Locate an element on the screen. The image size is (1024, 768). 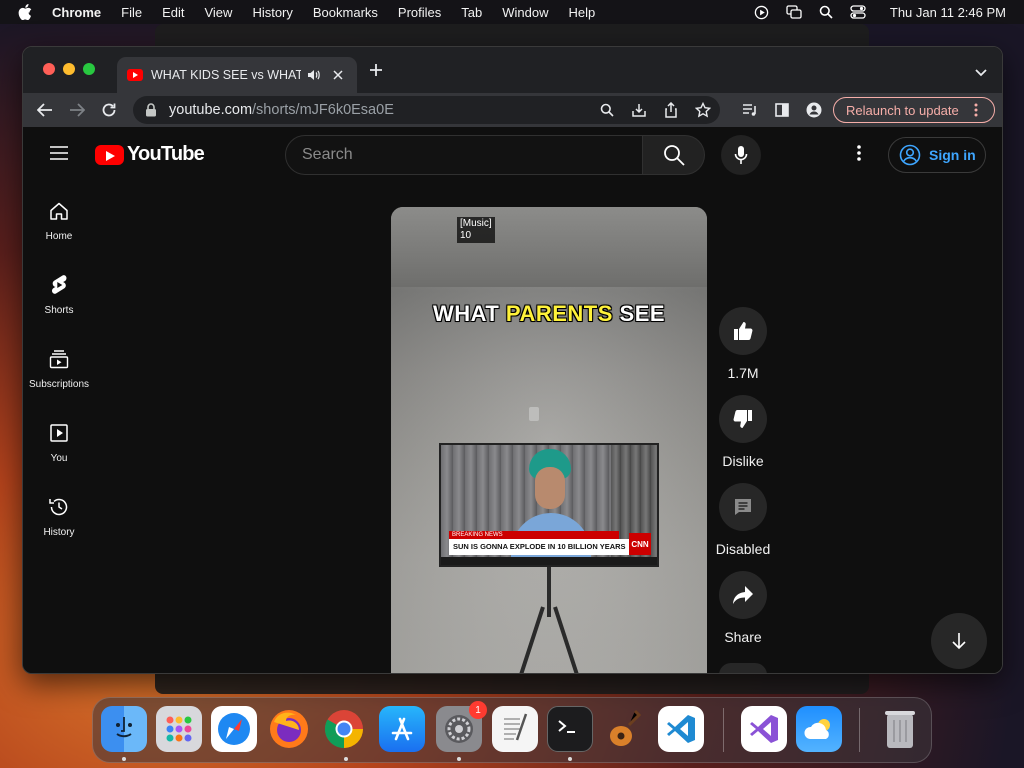
visual-studio-code-icon is located at coordinates (681, 729).